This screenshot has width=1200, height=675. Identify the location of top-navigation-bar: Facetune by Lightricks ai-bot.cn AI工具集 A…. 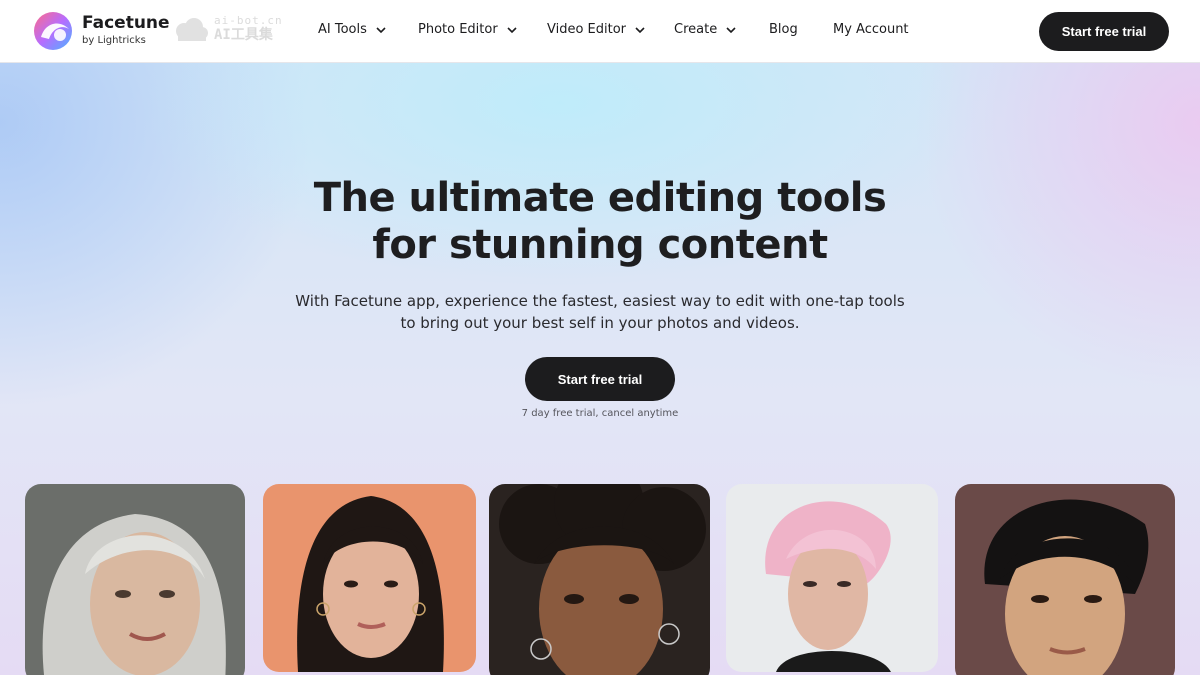
(600, 31).